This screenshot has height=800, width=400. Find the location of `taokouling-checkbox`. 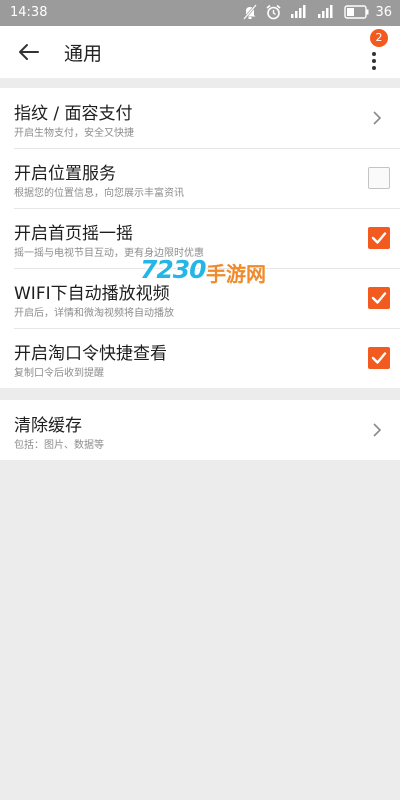

taokouling-checkbox is located at coordinates (379, 358).